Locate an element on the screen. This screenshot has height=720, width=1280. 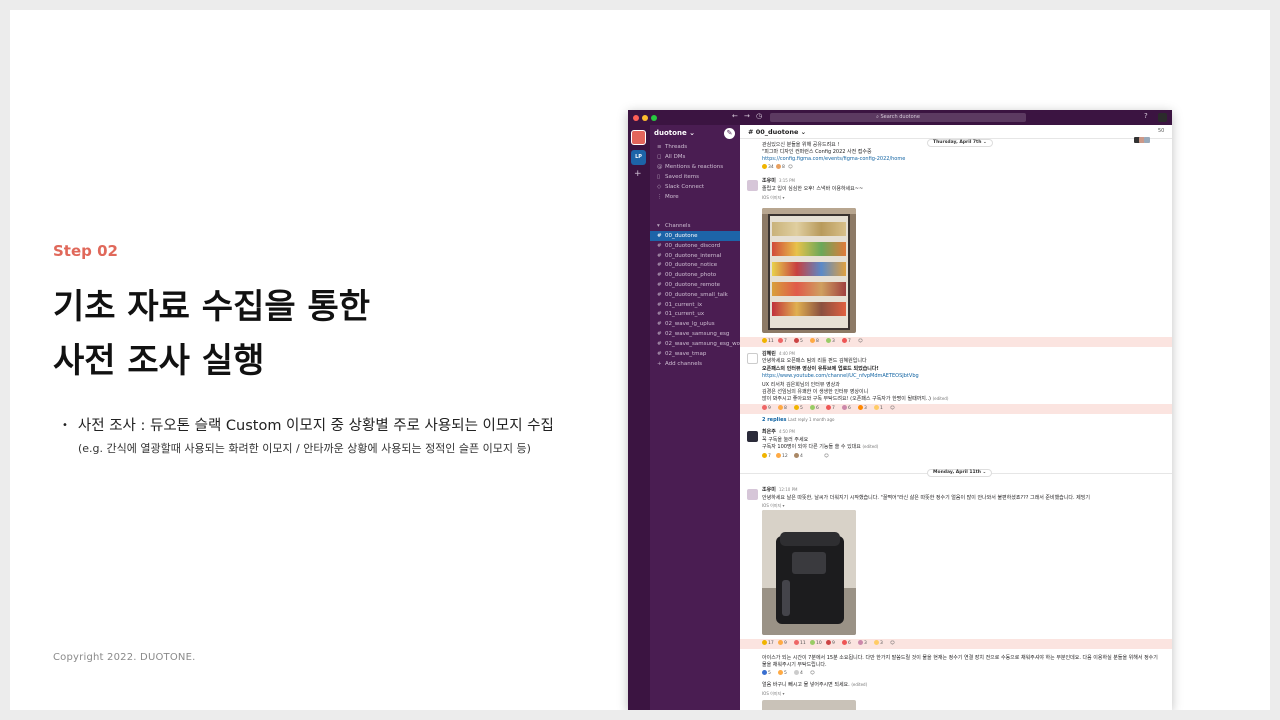
channel-title: # 00_duotone ⌄ is located at coordinates (777, 132).